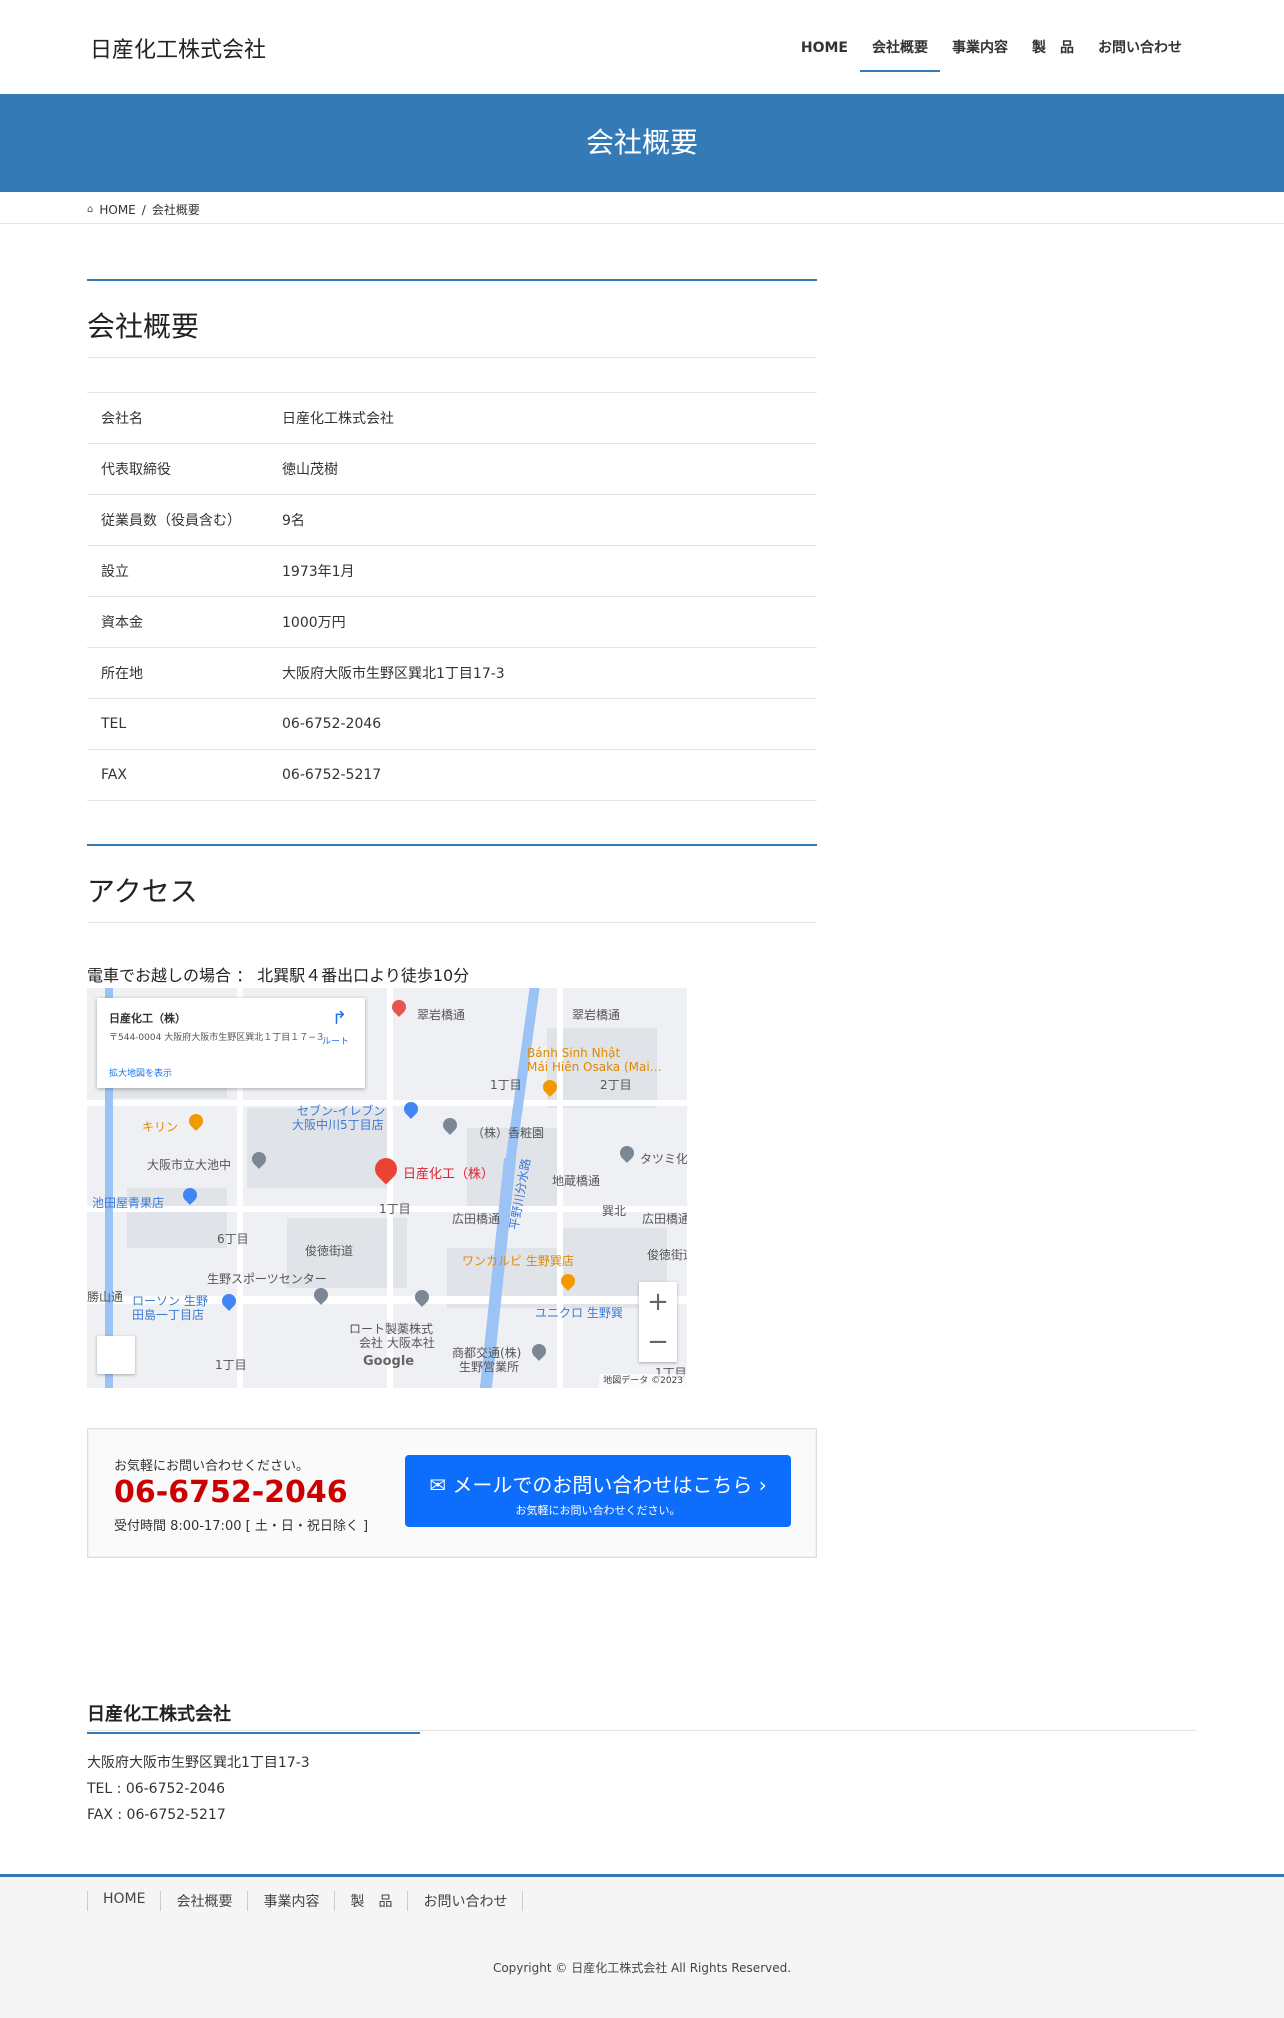 The image size is (1284, 2018). Describe the element at coordinates (147, 1018) in the screenshot. I see `map-card-title: 日産化工（株）` at that location.